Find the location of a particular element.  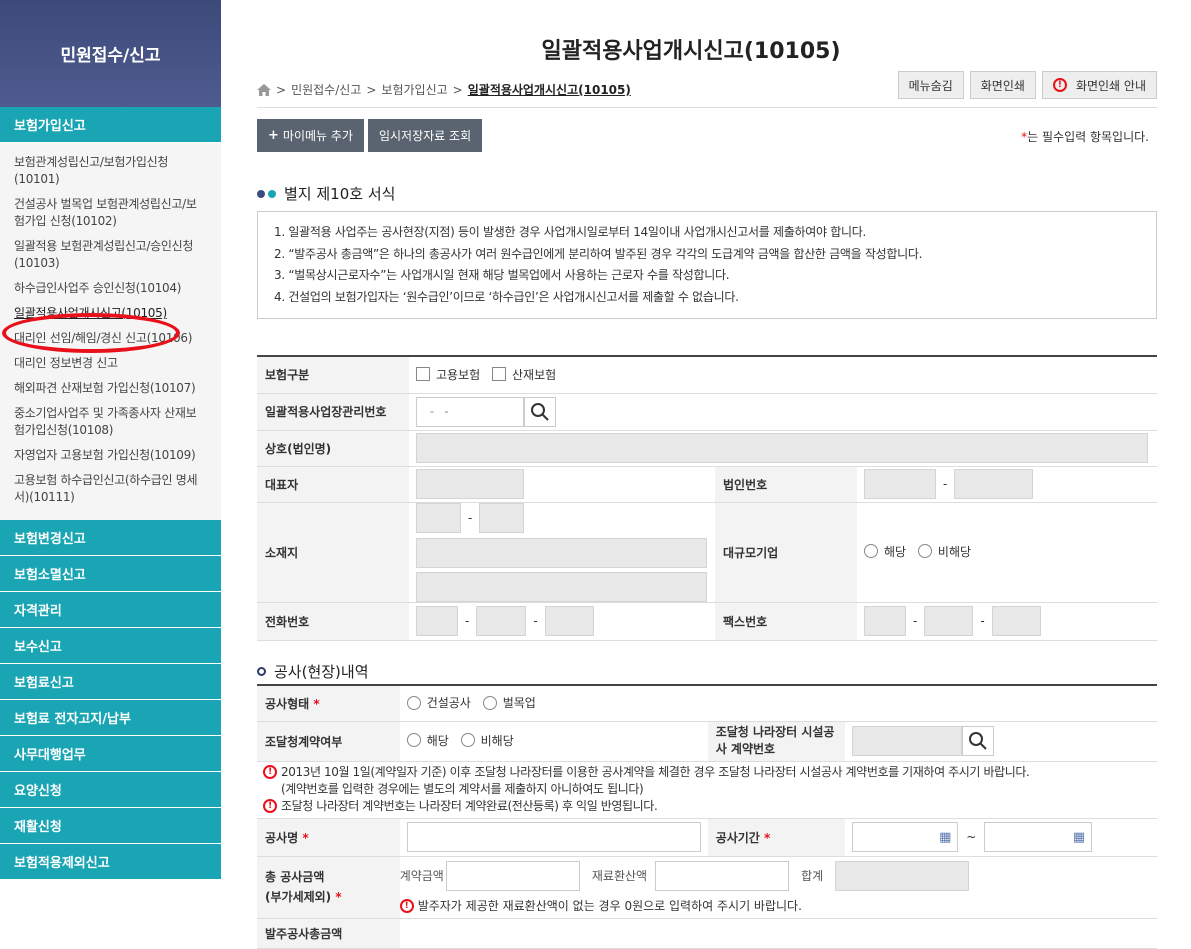

work-name-label: 공사명 is located at coordinates (282, 837).